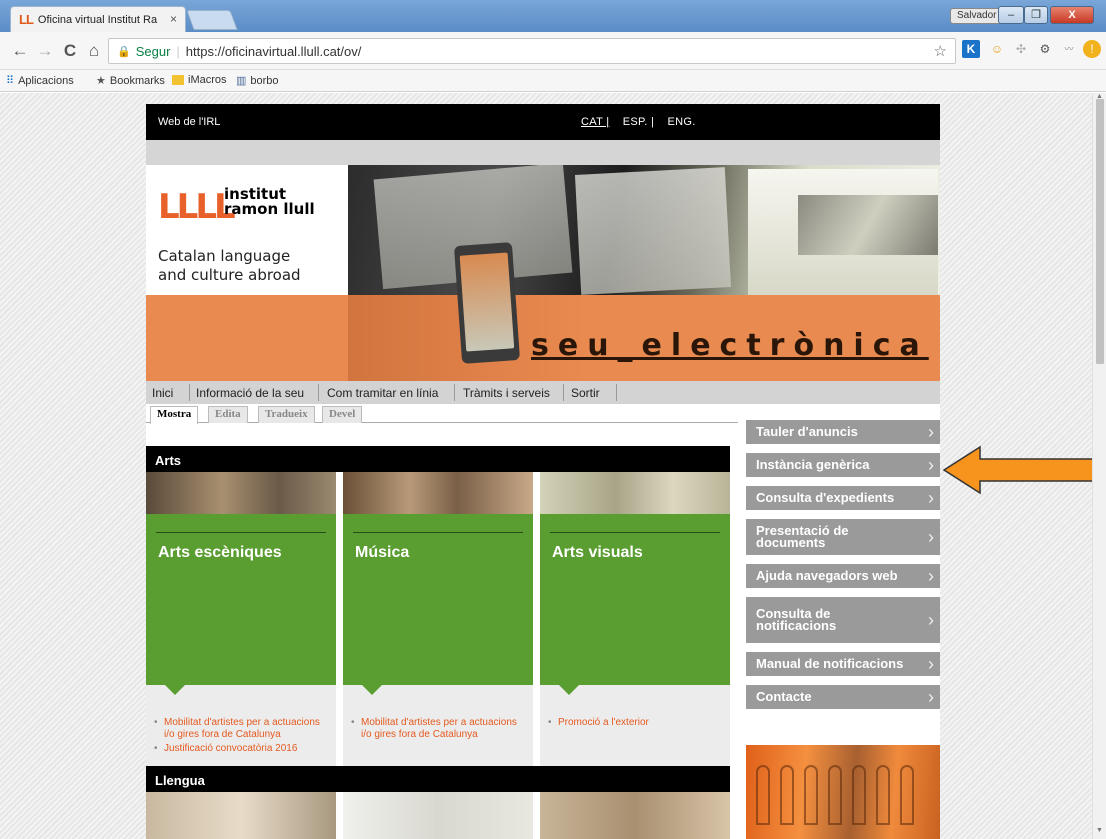  I want to click on bookmark-borbo: ▥ borbo, so click(257, 81).